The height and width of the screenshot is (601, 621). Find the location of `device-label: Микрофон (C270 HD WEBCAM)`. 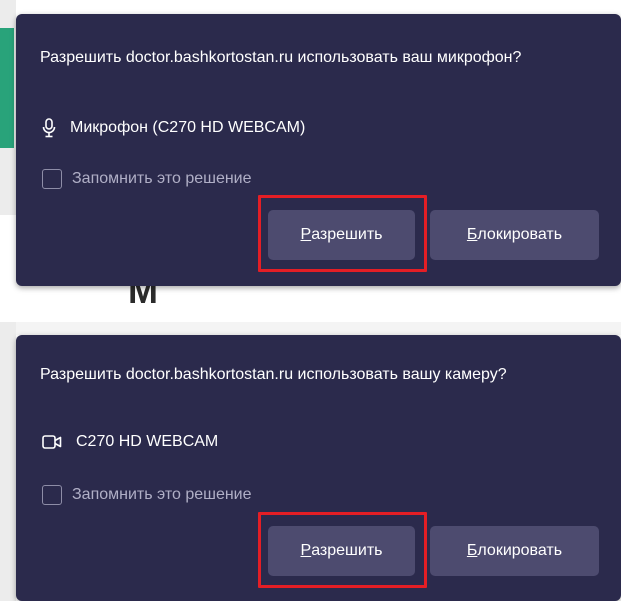

device-label: Микрофон (C270 HD WEBCAM) is located at coordinates (188, 127).